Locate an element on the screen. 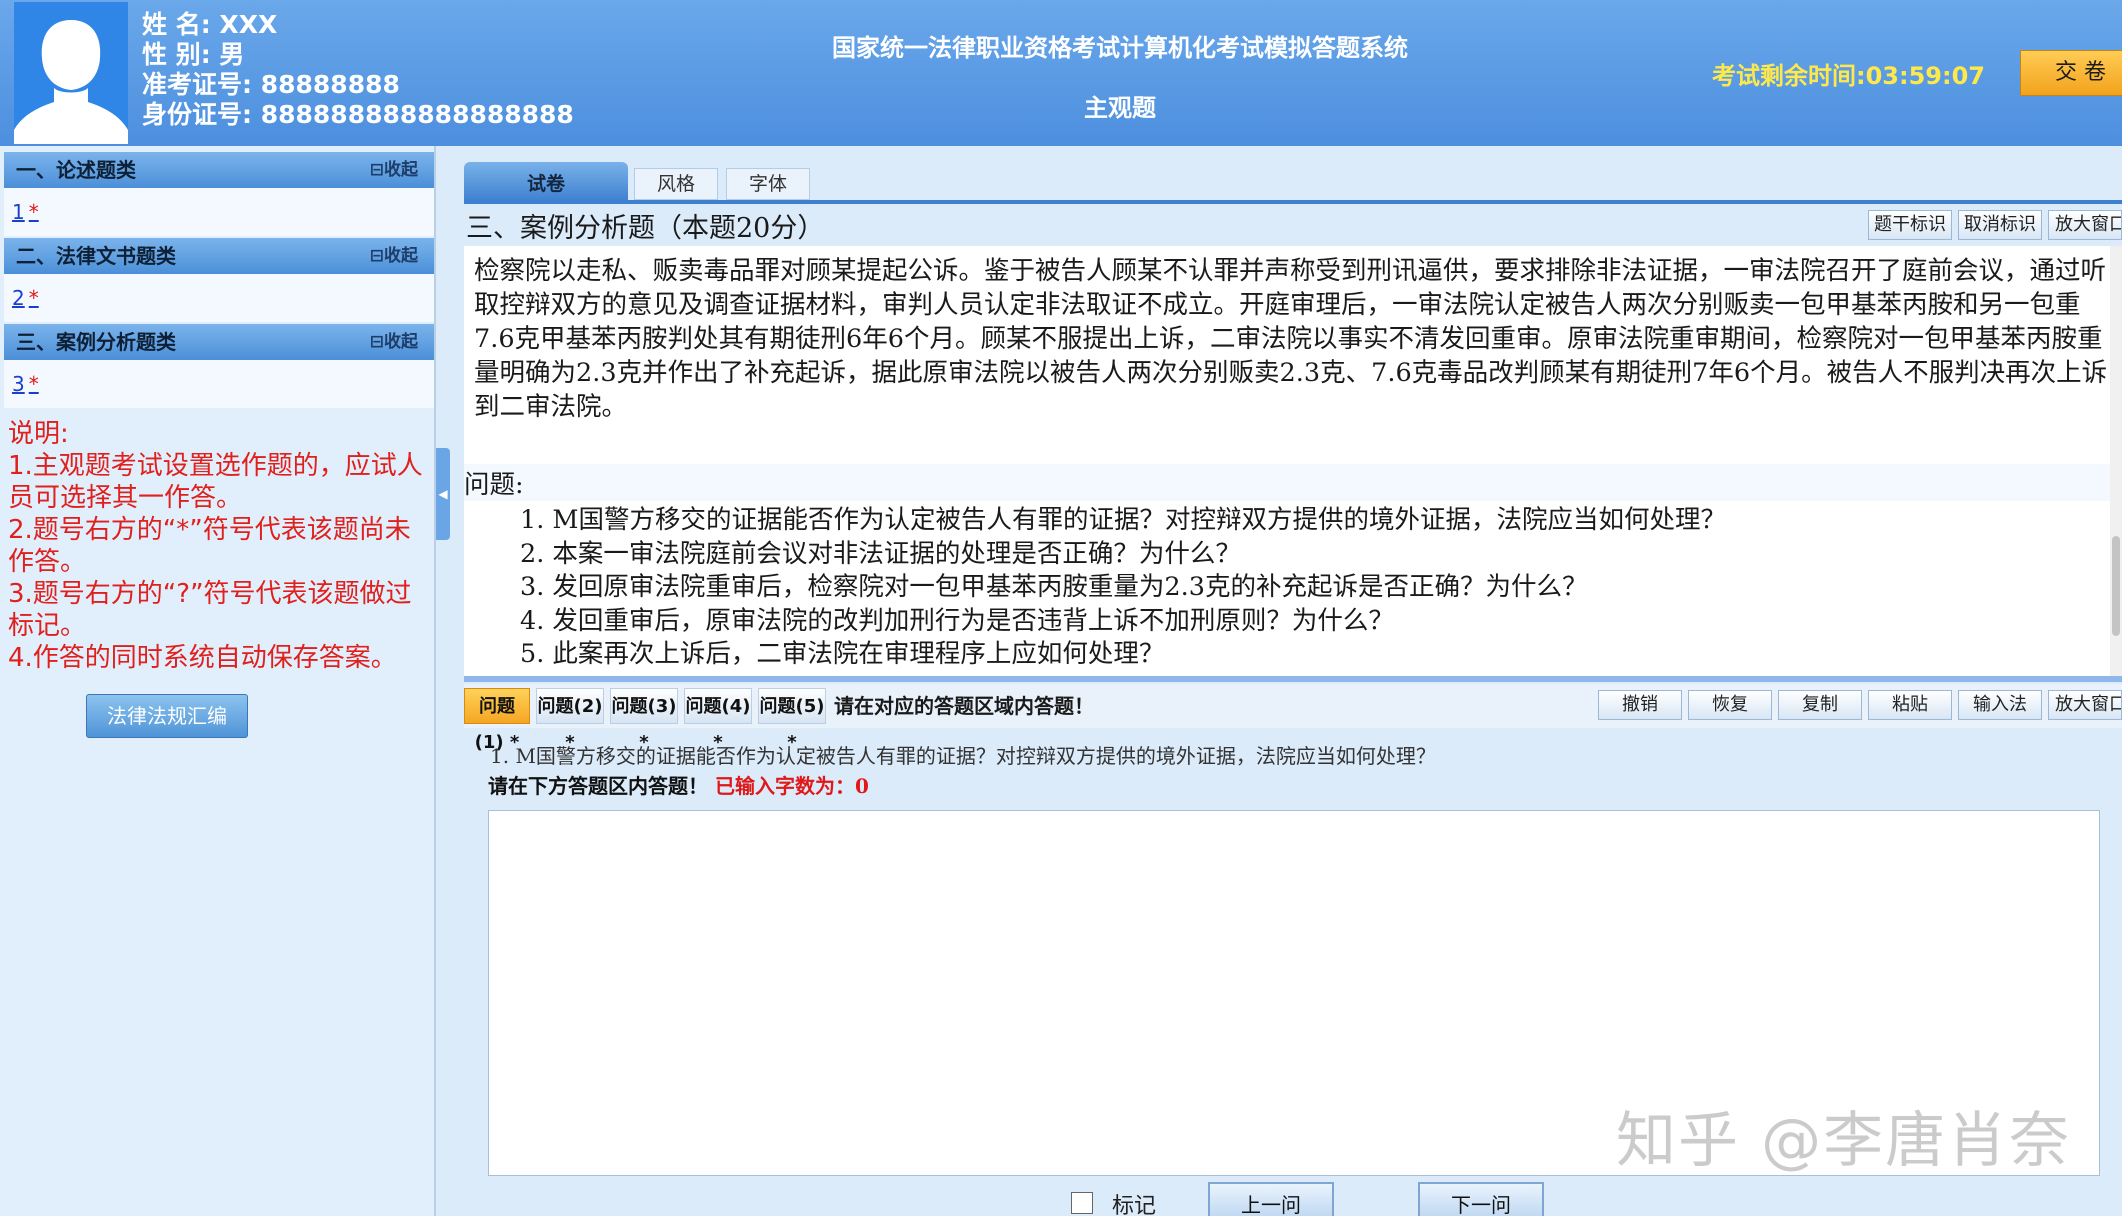 Image resolution: width=2122 pixels, height=1216 pixels. previous-question-button: 上一问 is located at coordinates (1271, 1199).